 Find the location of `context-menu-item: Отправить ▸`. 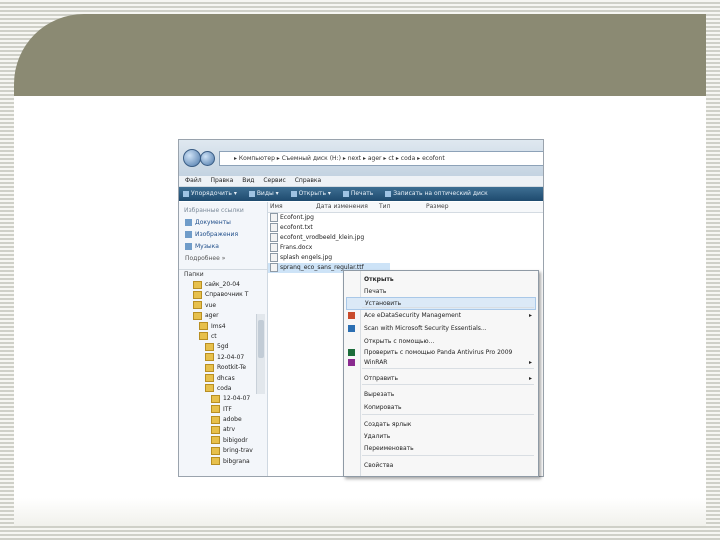

context-menu-item: Отправить ▸ is located at coordinates (441, 378).